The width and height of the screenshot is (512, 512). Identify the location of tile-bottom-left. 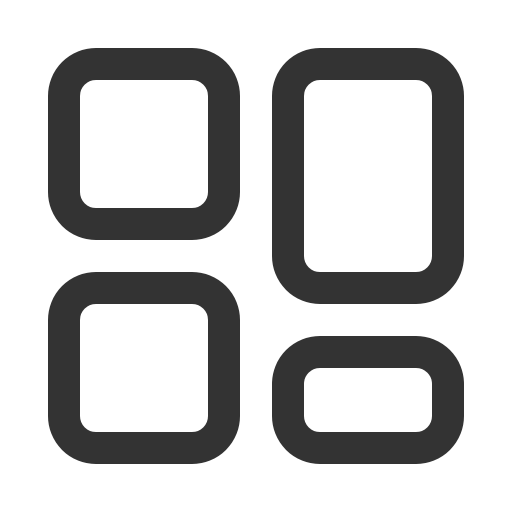
(144, 368).